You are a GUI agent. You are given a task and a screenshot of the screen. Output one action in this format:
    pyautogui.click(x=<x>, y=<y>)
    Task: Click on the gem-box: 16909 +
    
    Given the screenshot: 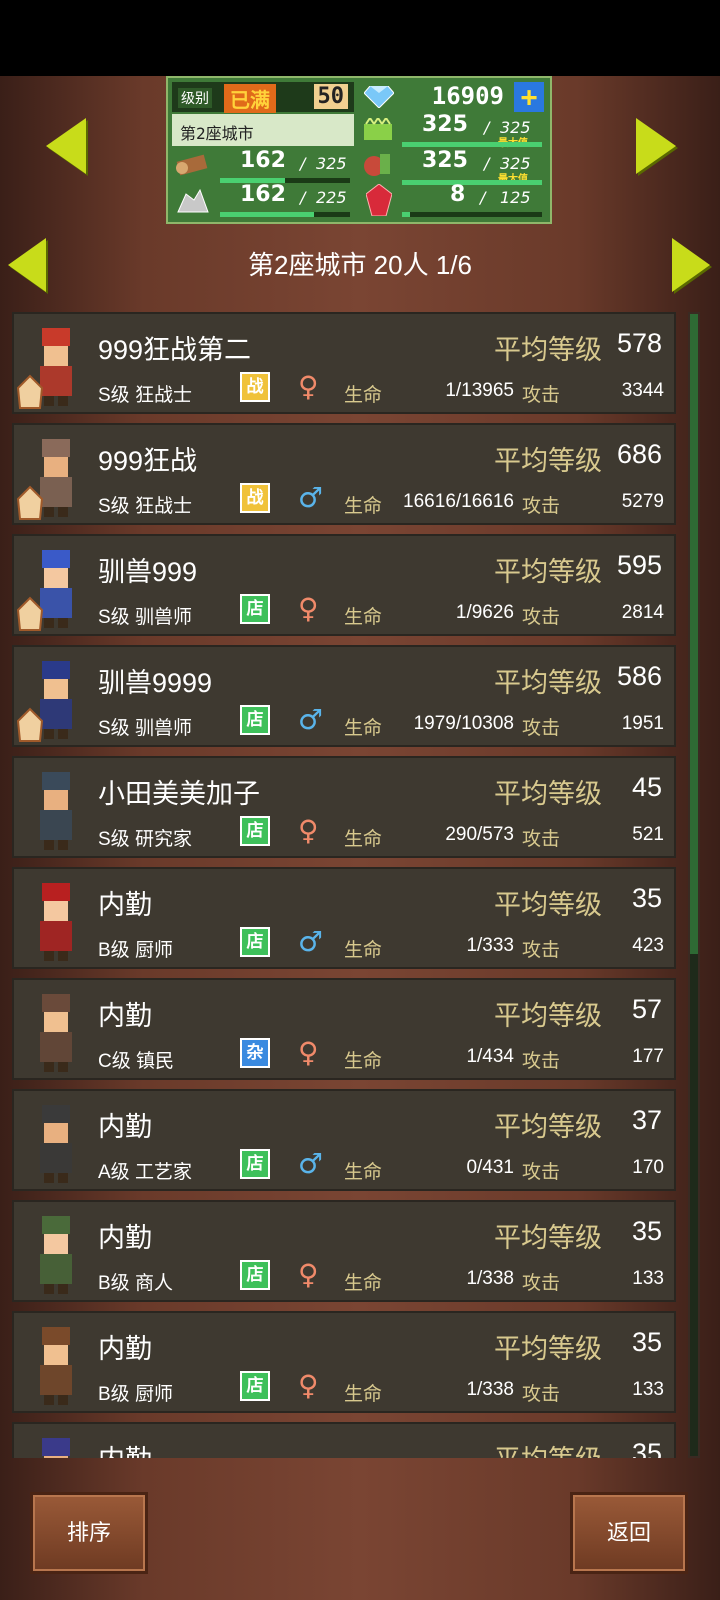 What is the action you would take?
    pyautogui.click(x=453, y=97)
    